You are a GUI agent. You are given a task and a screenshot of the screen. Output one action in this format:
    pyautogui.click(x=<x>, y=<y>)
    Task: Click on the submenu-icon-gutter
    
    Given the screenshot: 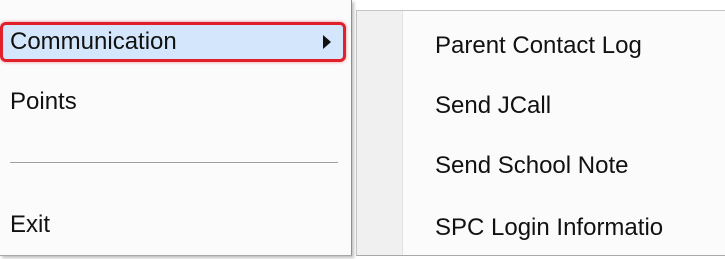 What is the action you would take?
    pyautogui.click(x=380, y=133)
    